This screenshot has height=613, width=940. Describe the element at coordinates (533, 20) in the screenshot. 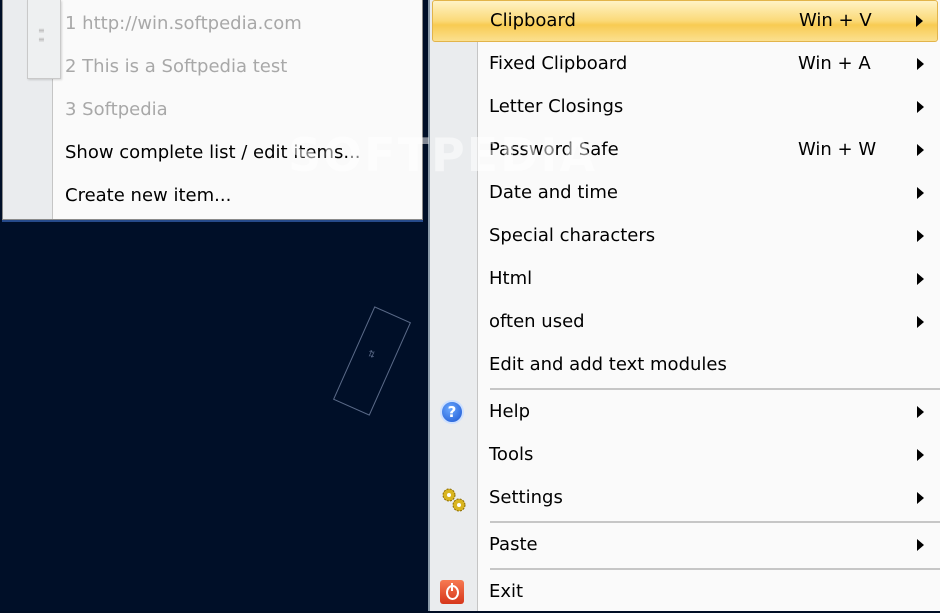

I see `menu-item-label: Clipboard` at that location.